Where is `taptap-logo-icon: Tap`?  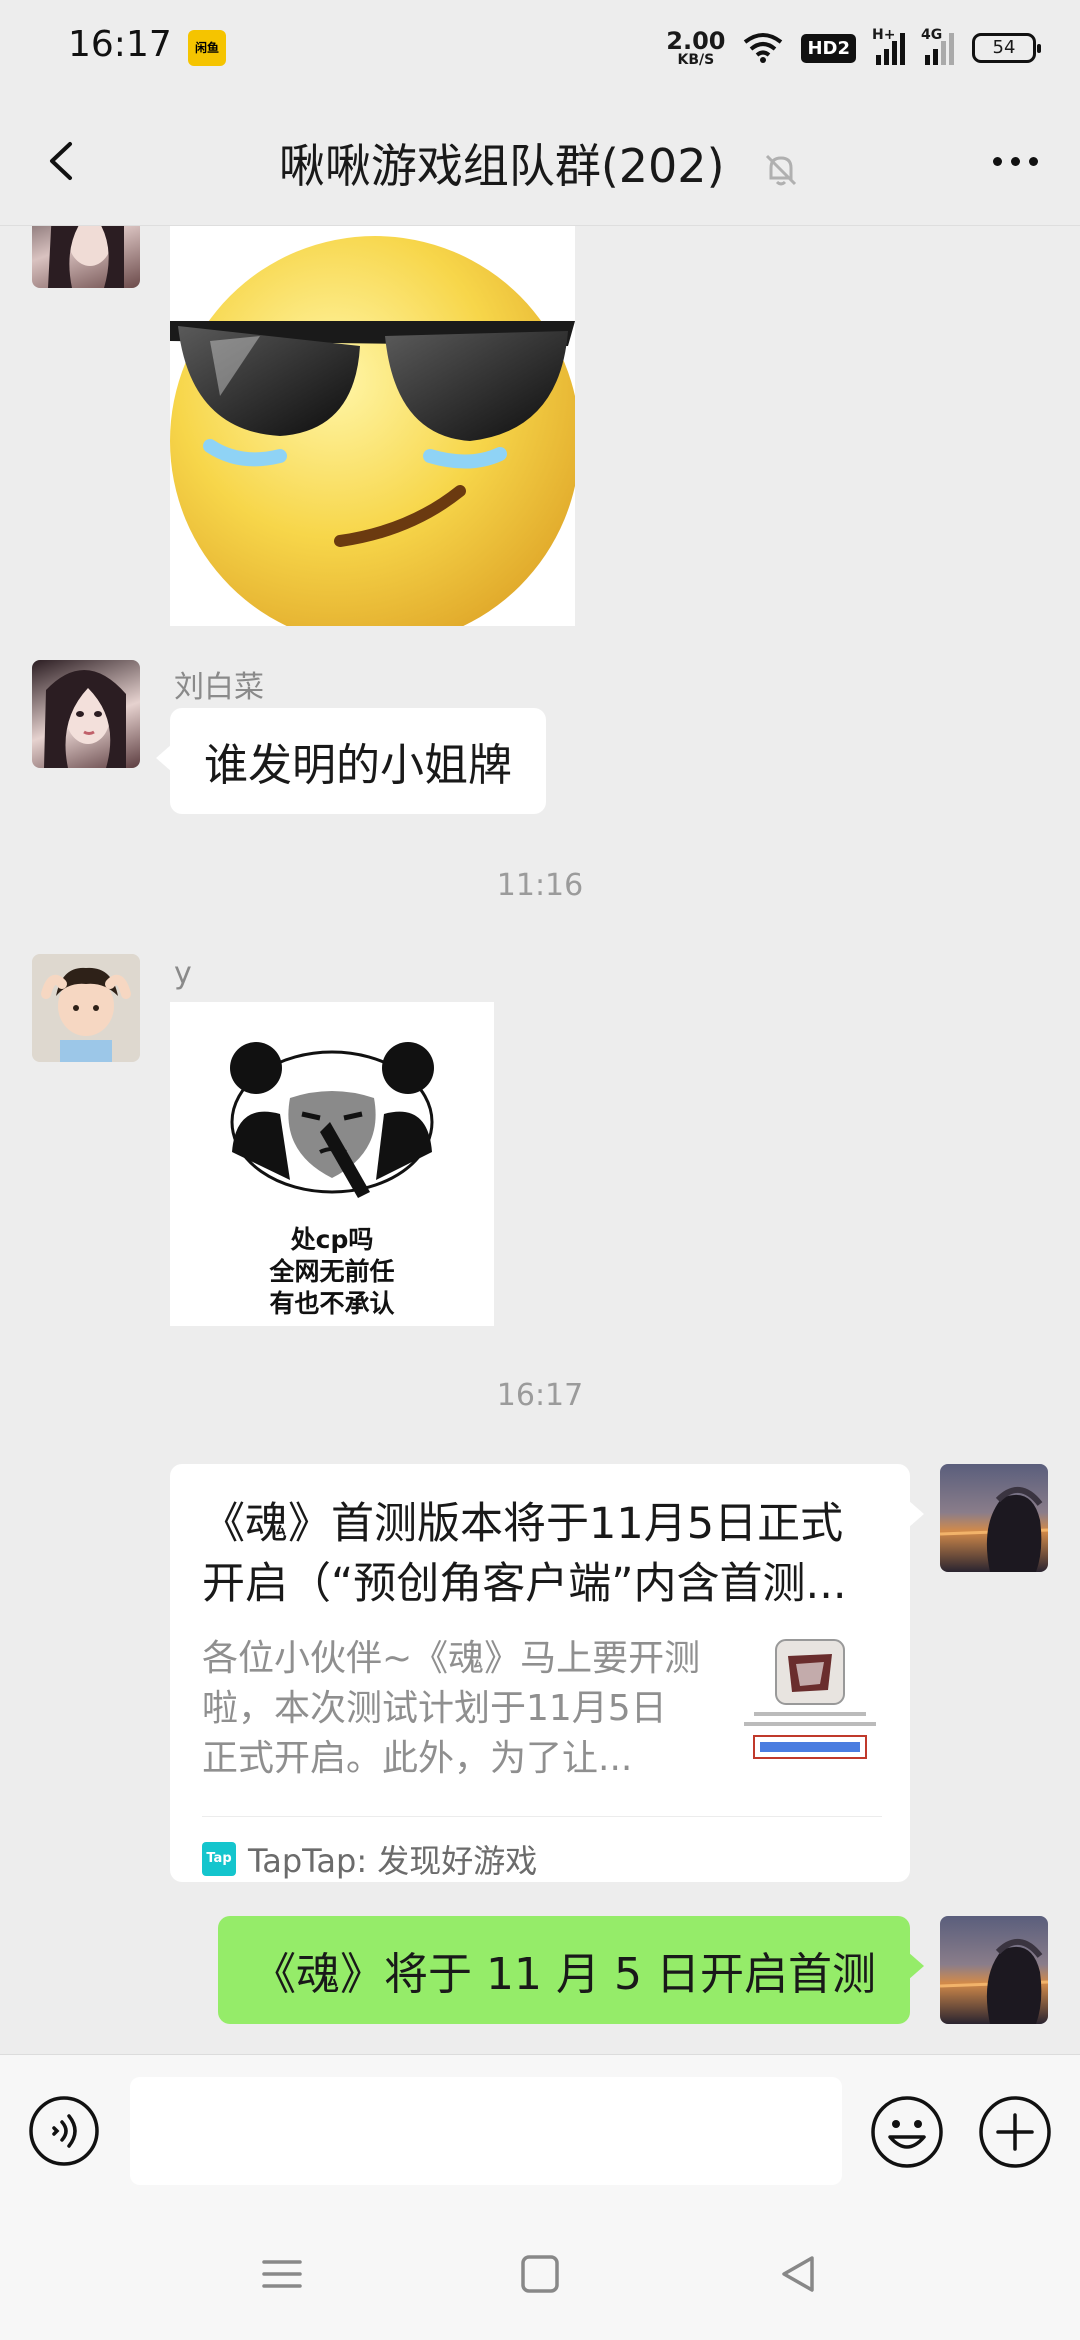
taptap-logo-icon: Tap is located at coordinates (219, 1859).